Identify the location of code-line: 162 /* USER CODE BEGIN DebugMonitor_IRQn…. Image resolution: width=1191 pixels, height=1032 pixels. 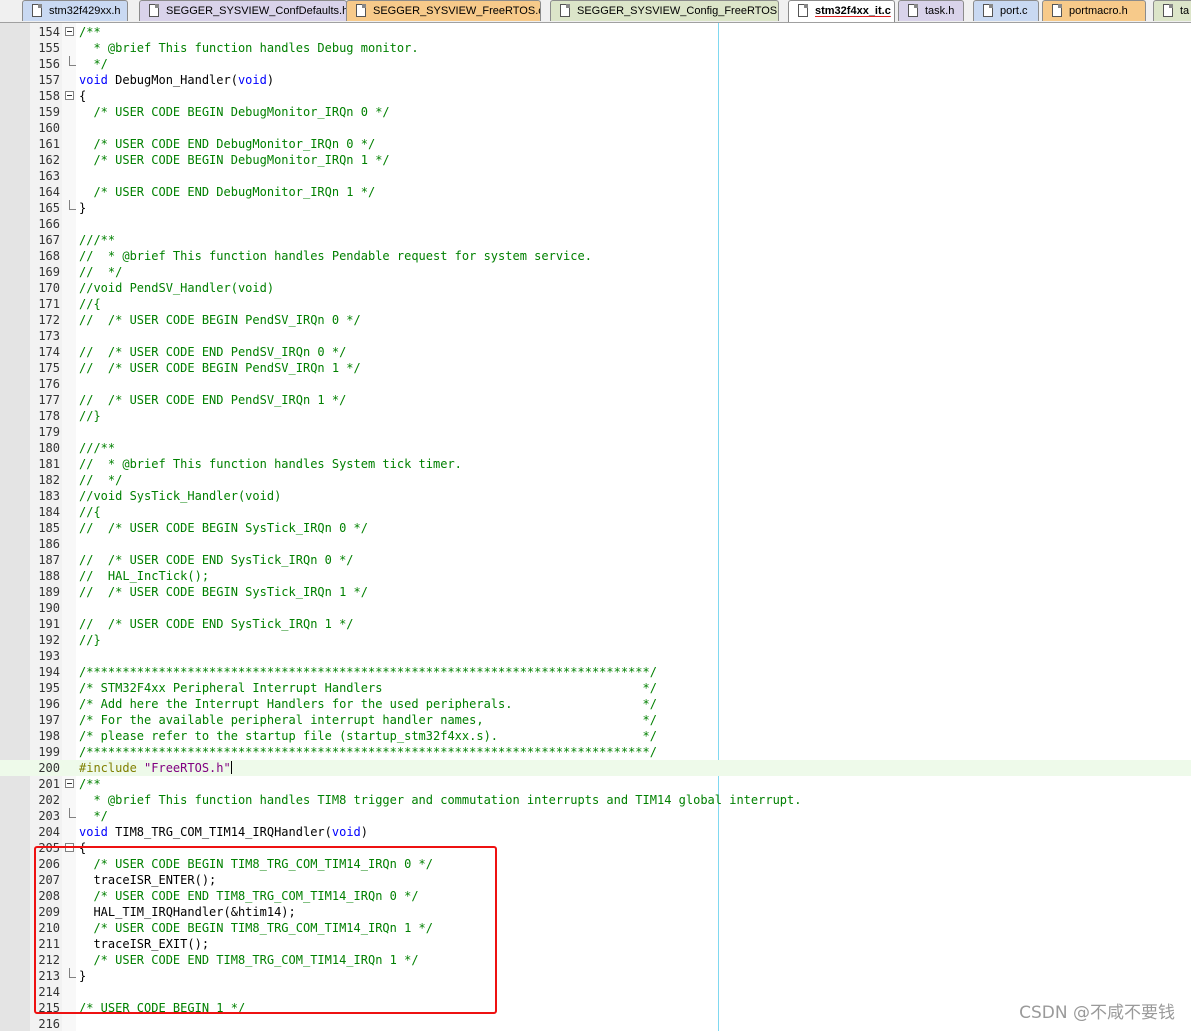
(595, 160).